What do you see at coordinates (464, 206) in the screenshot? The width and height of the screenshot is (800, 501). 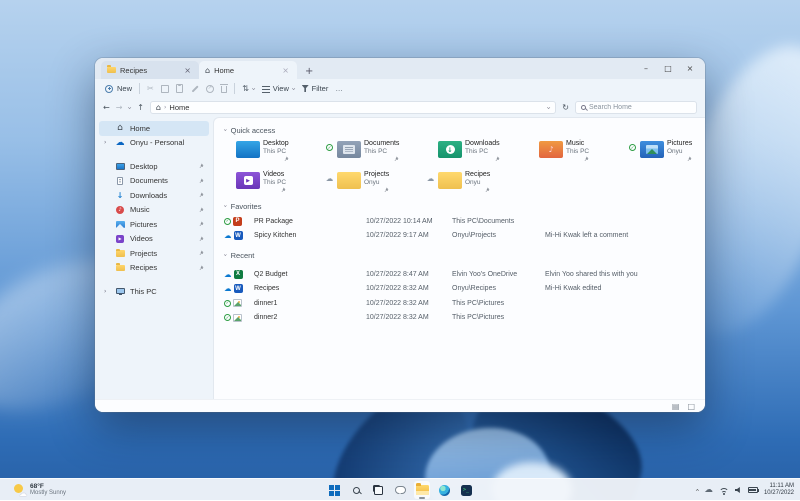 I see `section-favorites: › Favorites` at bounding box center [464, 206].